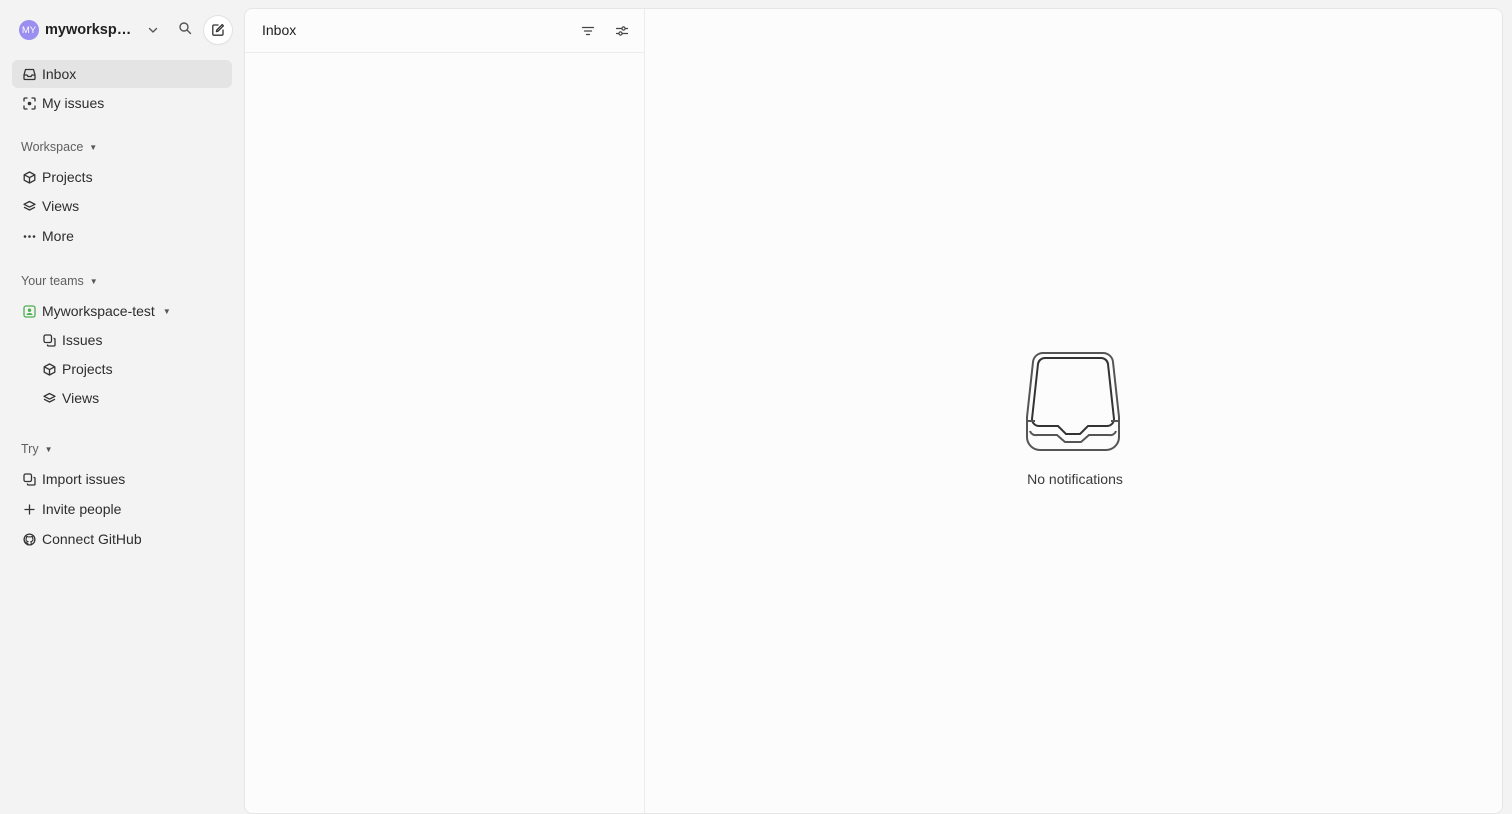  What do you see at coordinates (279, 30) in the screenshot?
I see `page-title: Inbox` at bounding box center [279, 30].